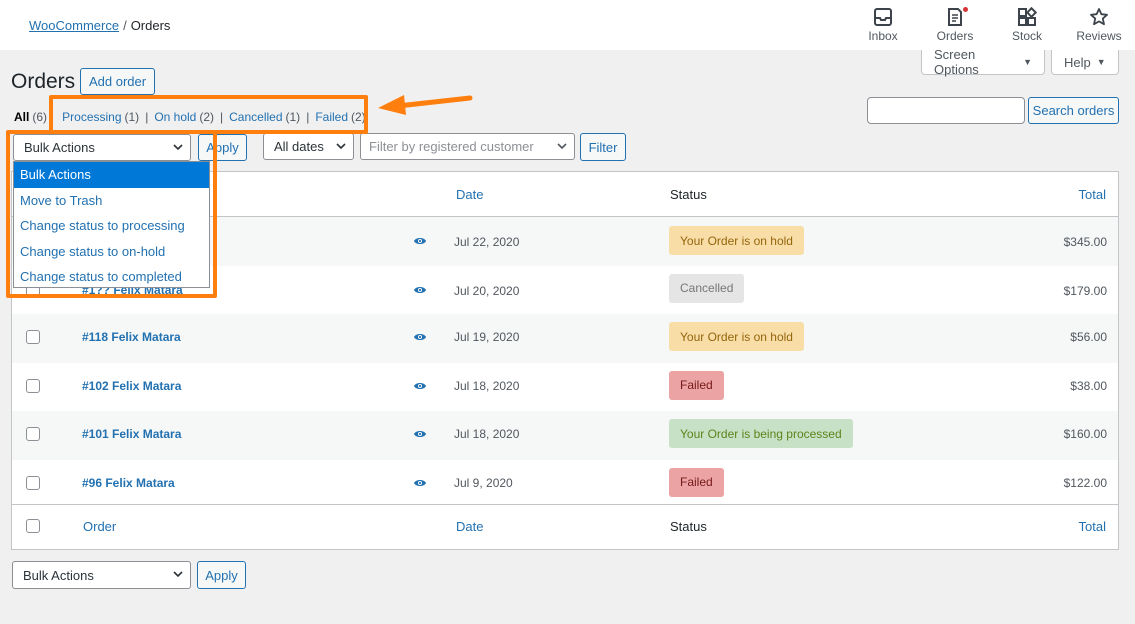 This screenshot has width=1135, height=624. What do you see at coordinates (33, 526) in the screenshot?
I see `select-all-checkbox` at bounding box center [33, 526].